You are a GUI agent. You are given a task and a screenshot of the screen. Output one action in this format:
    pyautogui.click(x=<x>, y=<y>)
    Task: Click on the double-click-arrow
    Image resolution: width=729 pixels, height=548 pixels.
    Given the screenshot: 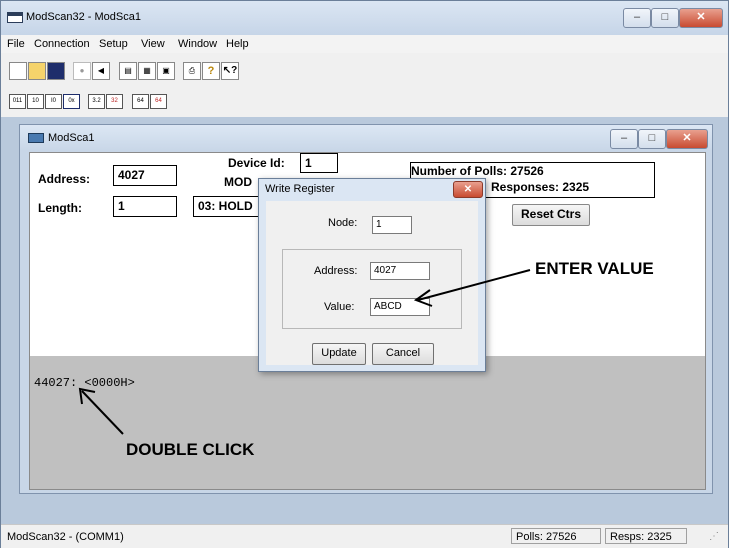 What is the action you would take?
    pyautogui.click(x=101, y=411)
    